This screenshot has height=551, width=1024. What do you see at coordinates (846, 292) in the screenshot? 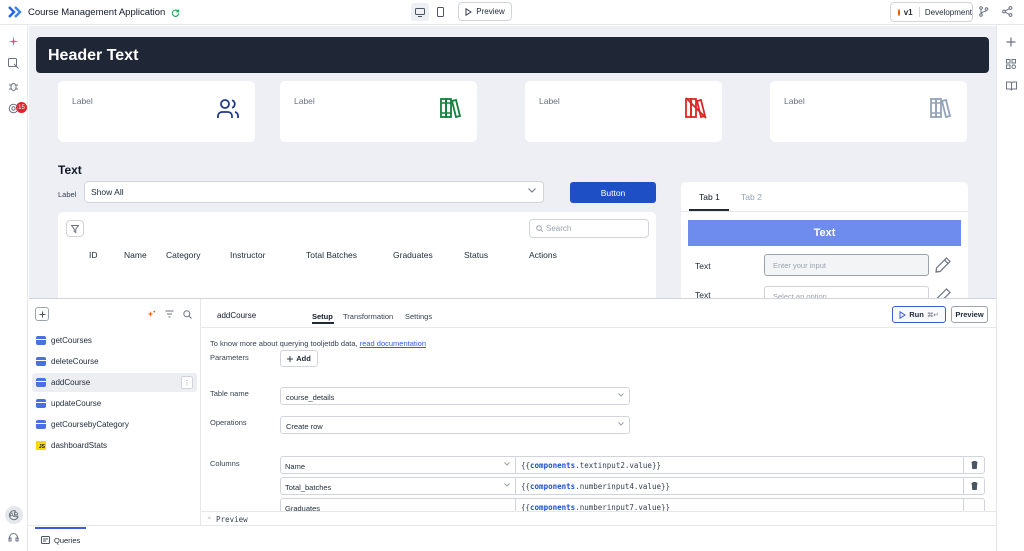
I see `select-input: Select an option` at bounding box center [846, 292].